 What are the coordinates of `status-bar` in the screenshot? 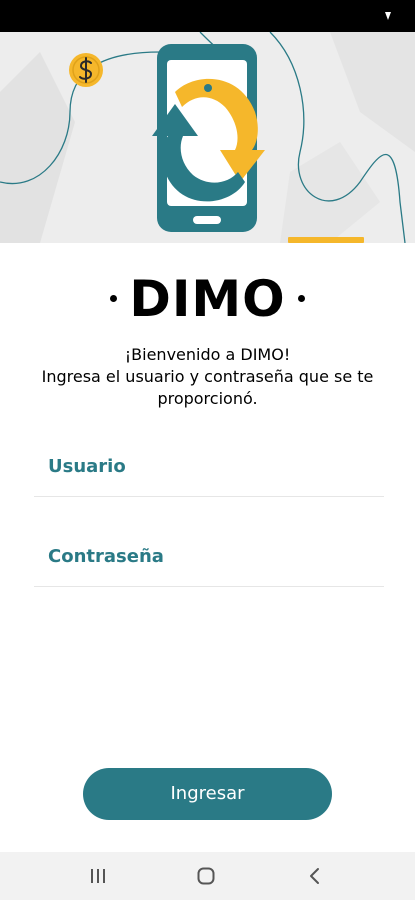 It's located at (207, 16).